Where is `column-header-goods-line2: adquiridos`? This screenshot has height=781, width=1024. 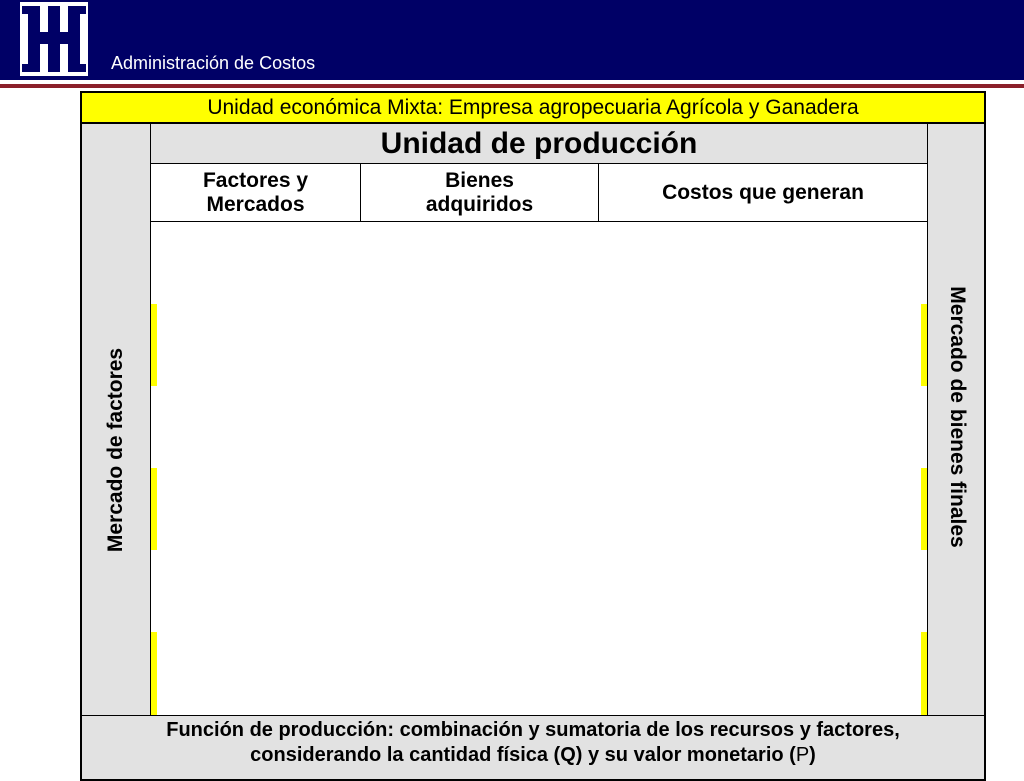 column-header-goods-line2: adquiridos is located at coordinates (479, 204).